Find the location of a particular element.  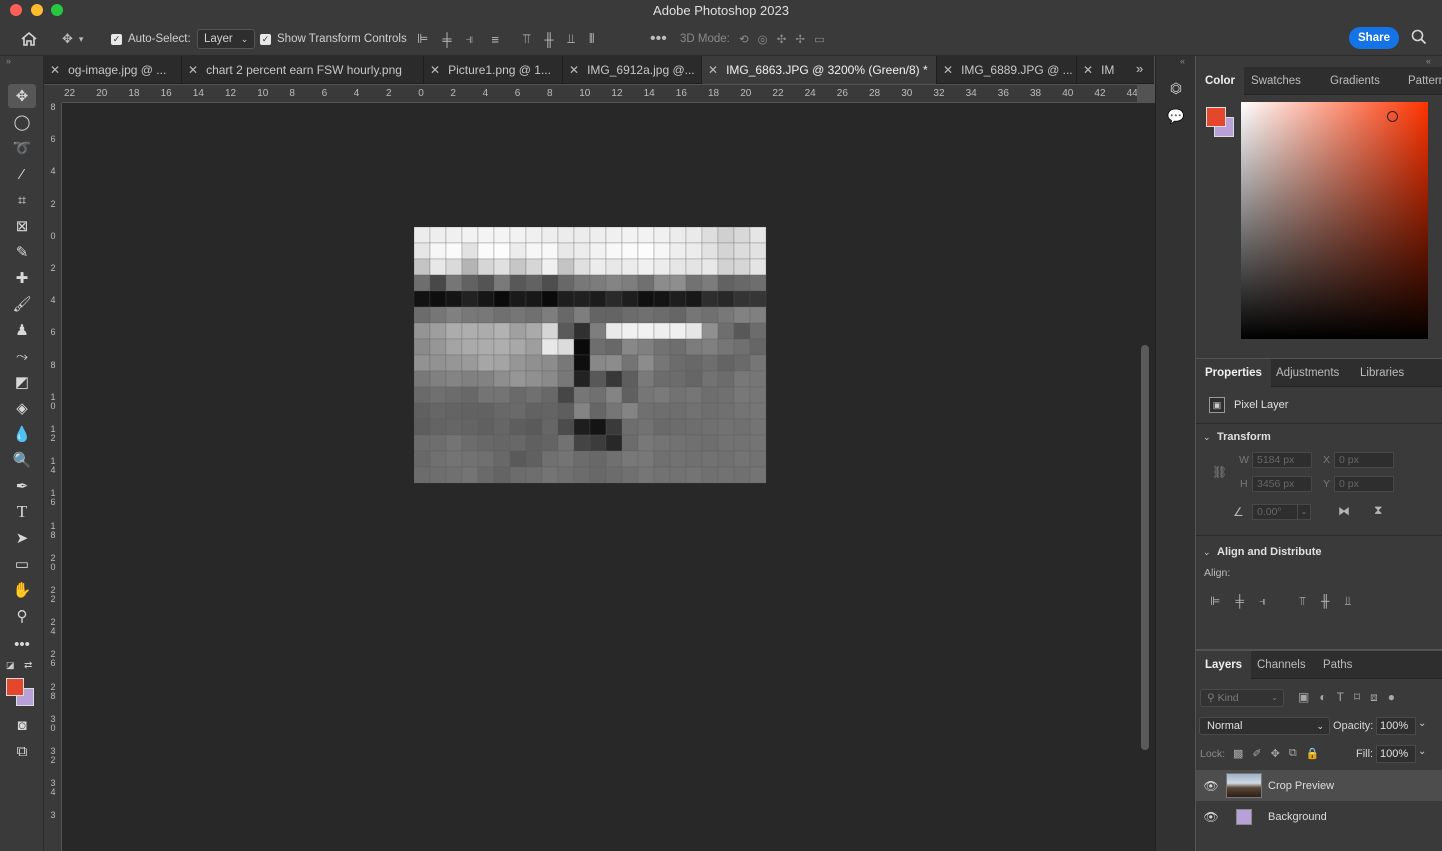

tab-gradients: Gradients is located at coordinates (1355, 81).